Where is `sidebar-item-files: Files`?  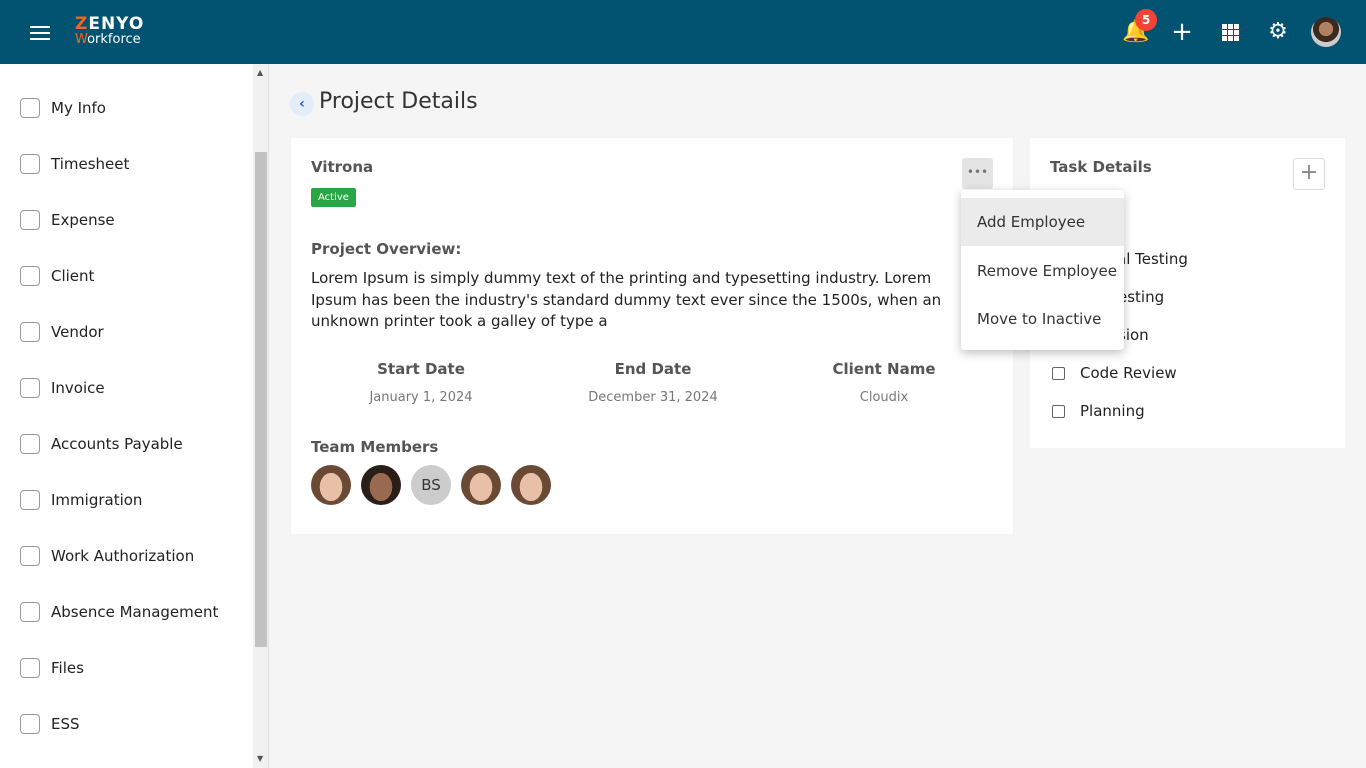 sidebar-item-files: Files is located at coordinates (52, 668).